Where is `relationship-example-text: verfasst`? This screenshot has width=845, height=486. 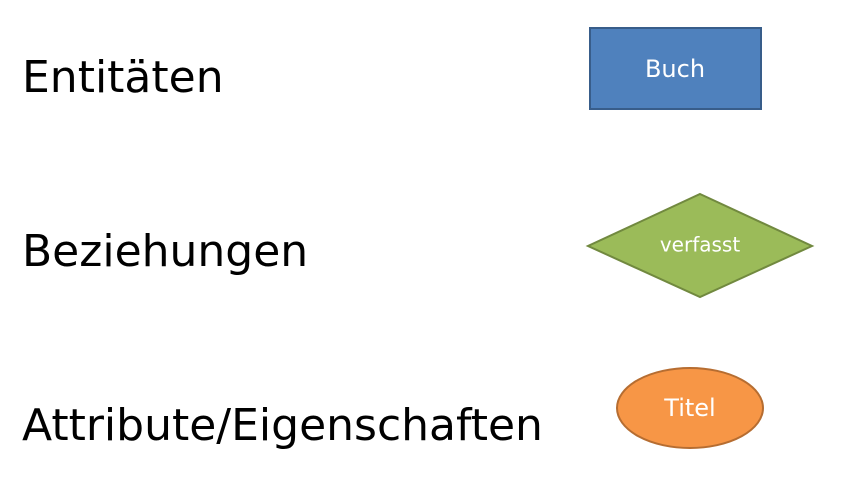
relationship-example-text: verfasst is located at coordinates (700, 245).